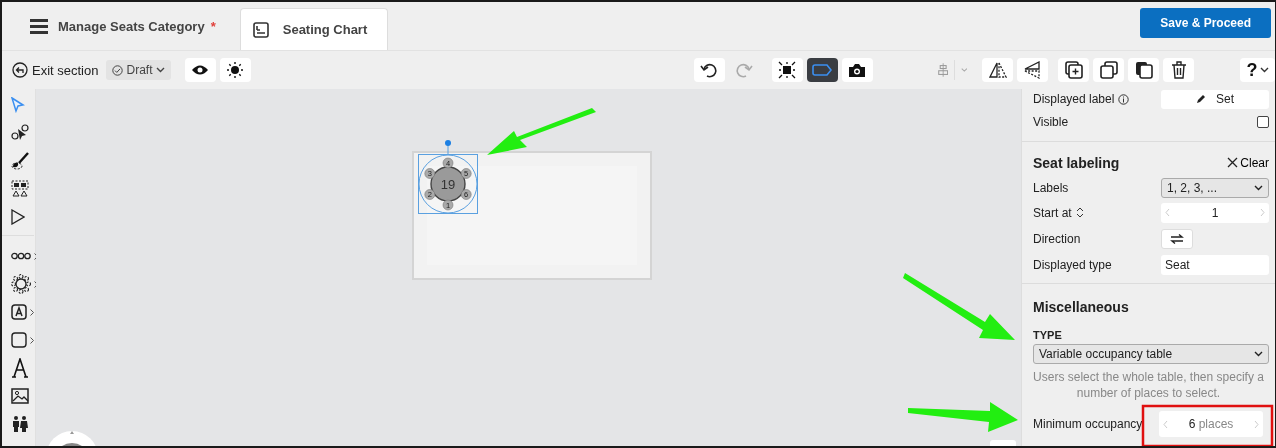  Describe the element at coordinates (1076, 162) in the screenshot. I see `section-title: Seat labeling` at that location.